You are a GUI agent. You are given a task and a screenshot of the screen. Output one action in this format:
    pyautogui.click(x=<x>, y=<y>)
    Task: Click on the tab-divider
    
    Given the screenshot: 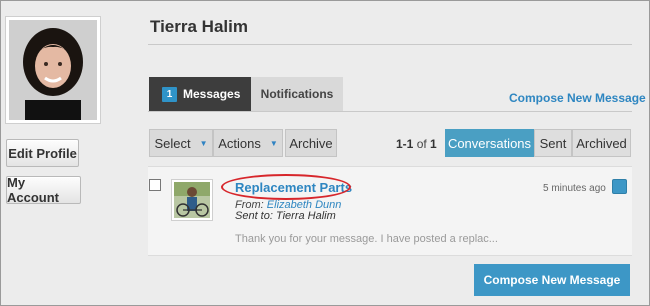 What is the action you would take?
    pyautogui.click(x=390, y=111)
    